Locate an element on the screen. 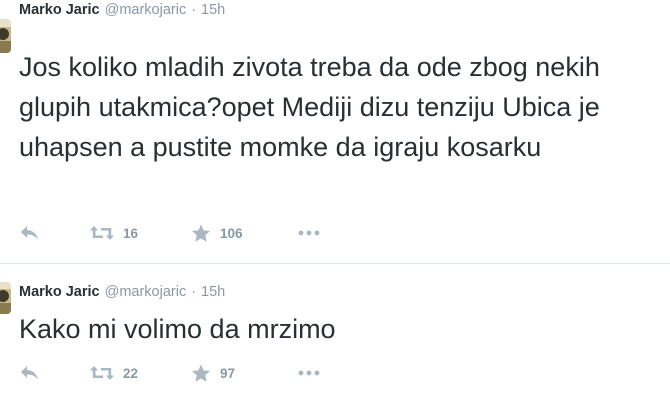  retweet-button: 22 is located at coordinates (114, 373).